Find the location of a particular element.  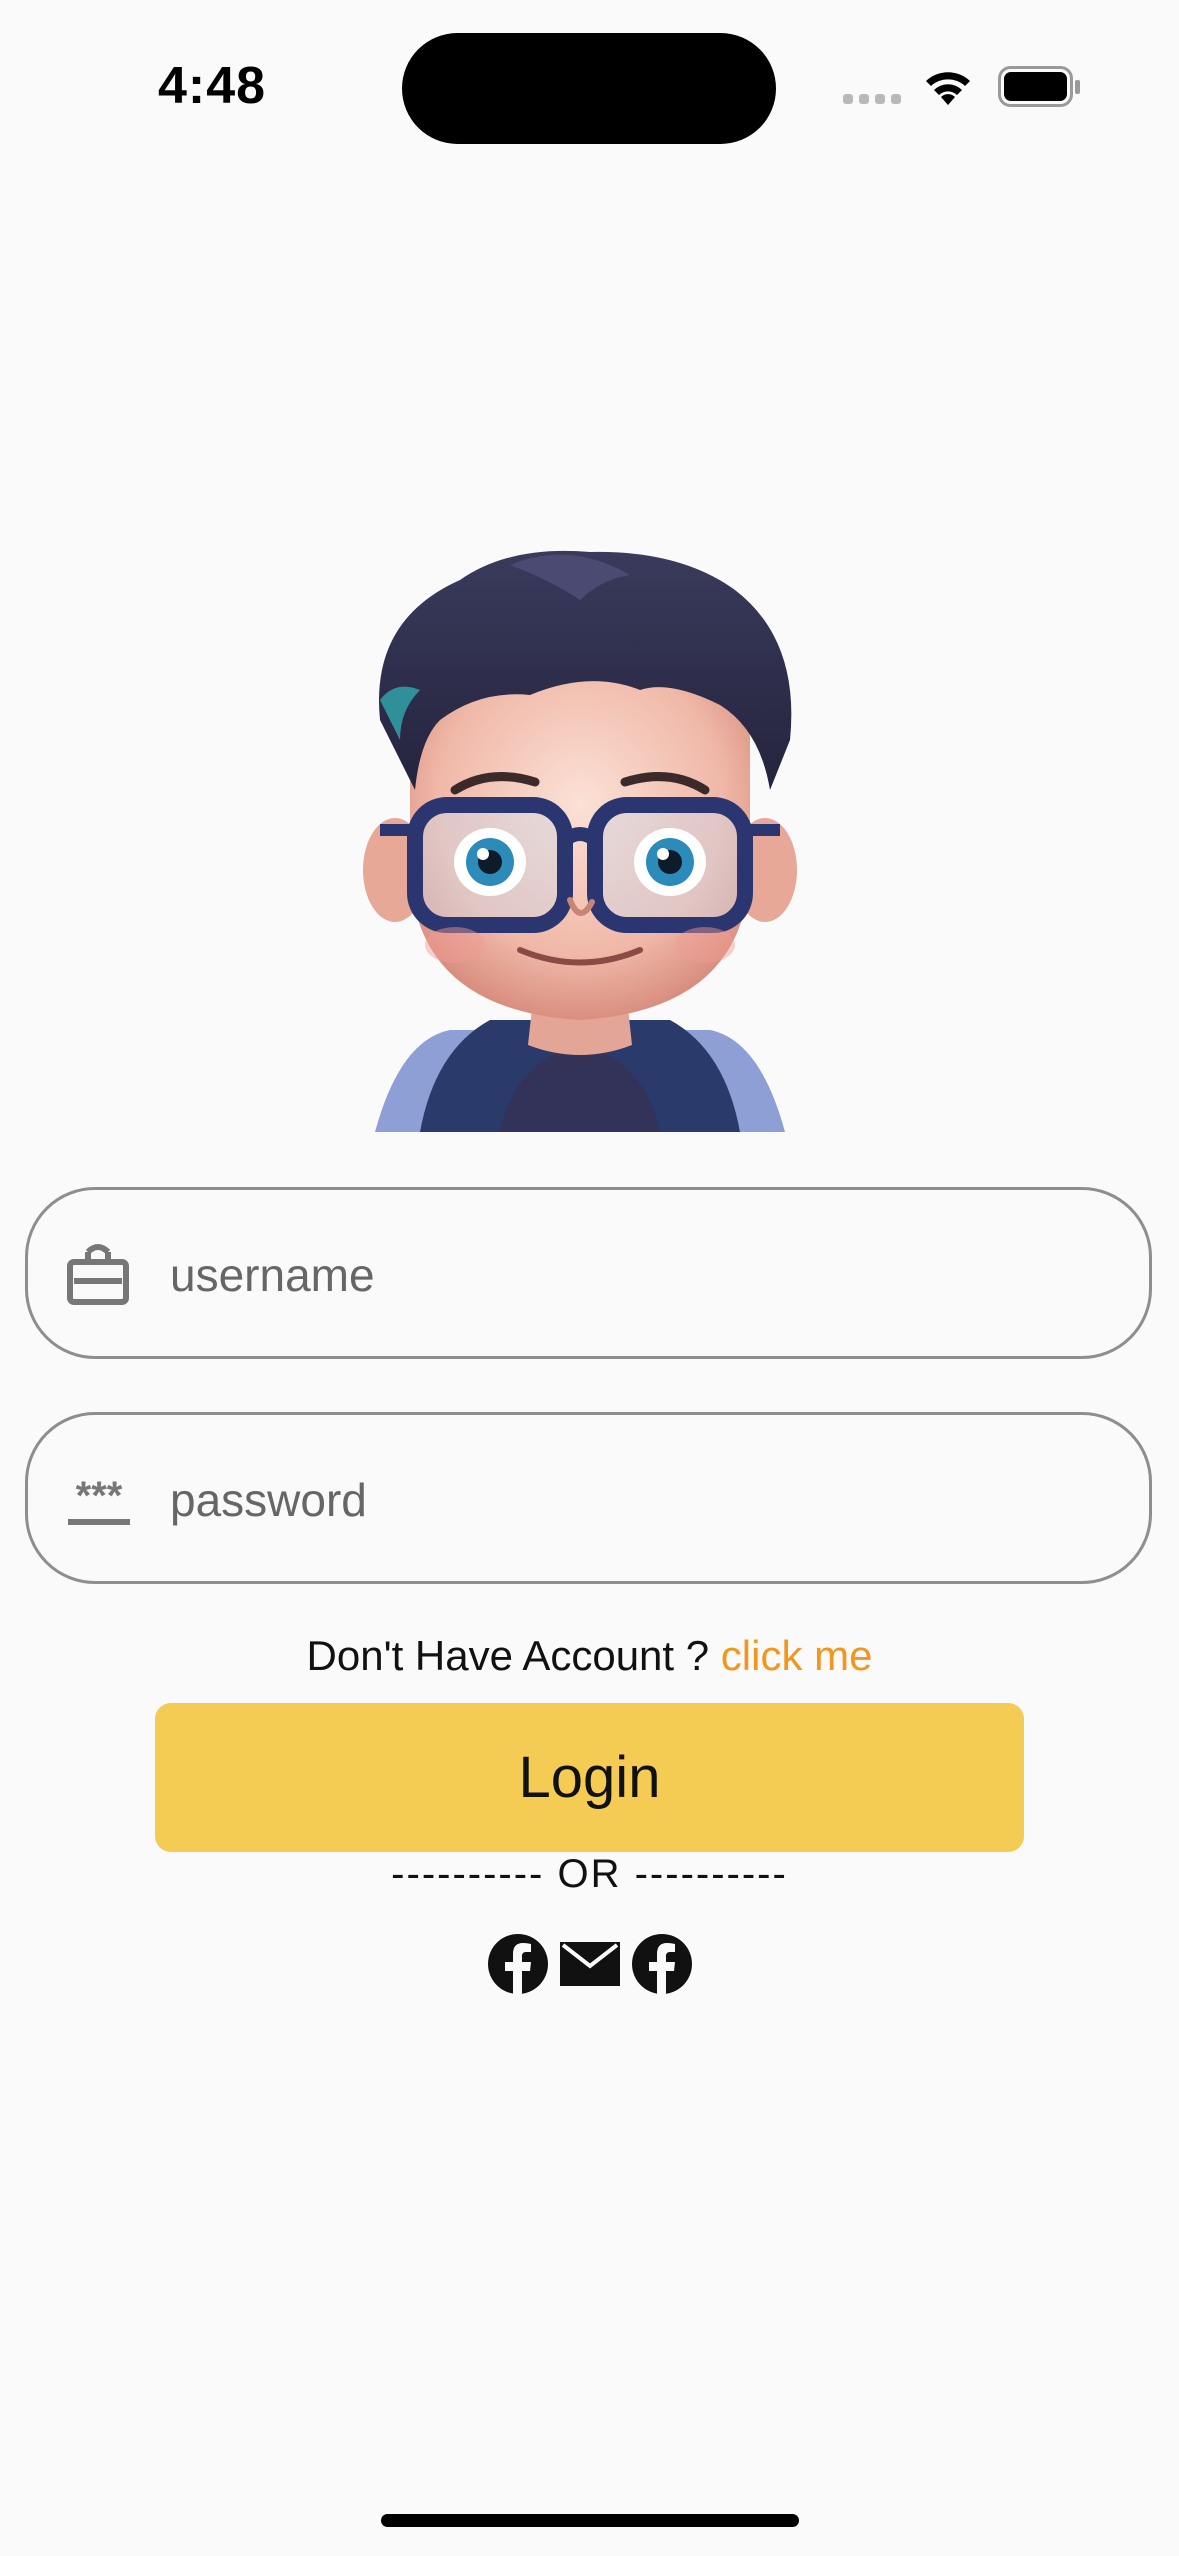

signup-prompt-row: Don't Have Account ? click me is located at coordinates (589, 1656).